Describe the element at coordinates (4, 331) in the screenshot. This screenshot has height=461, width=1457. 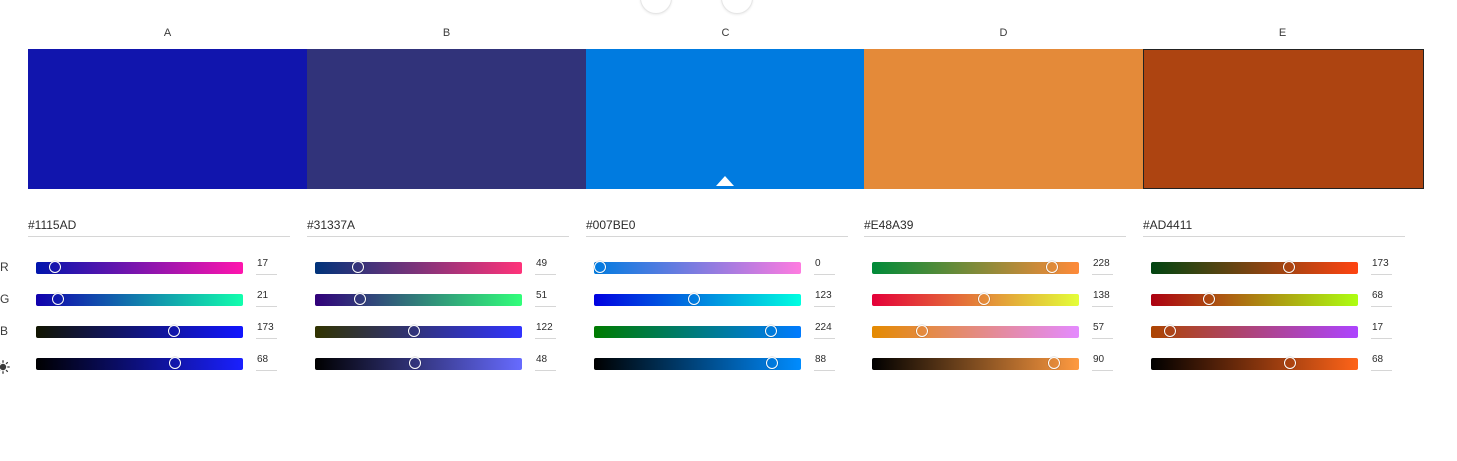
I see `row-label-b: B` at that location.